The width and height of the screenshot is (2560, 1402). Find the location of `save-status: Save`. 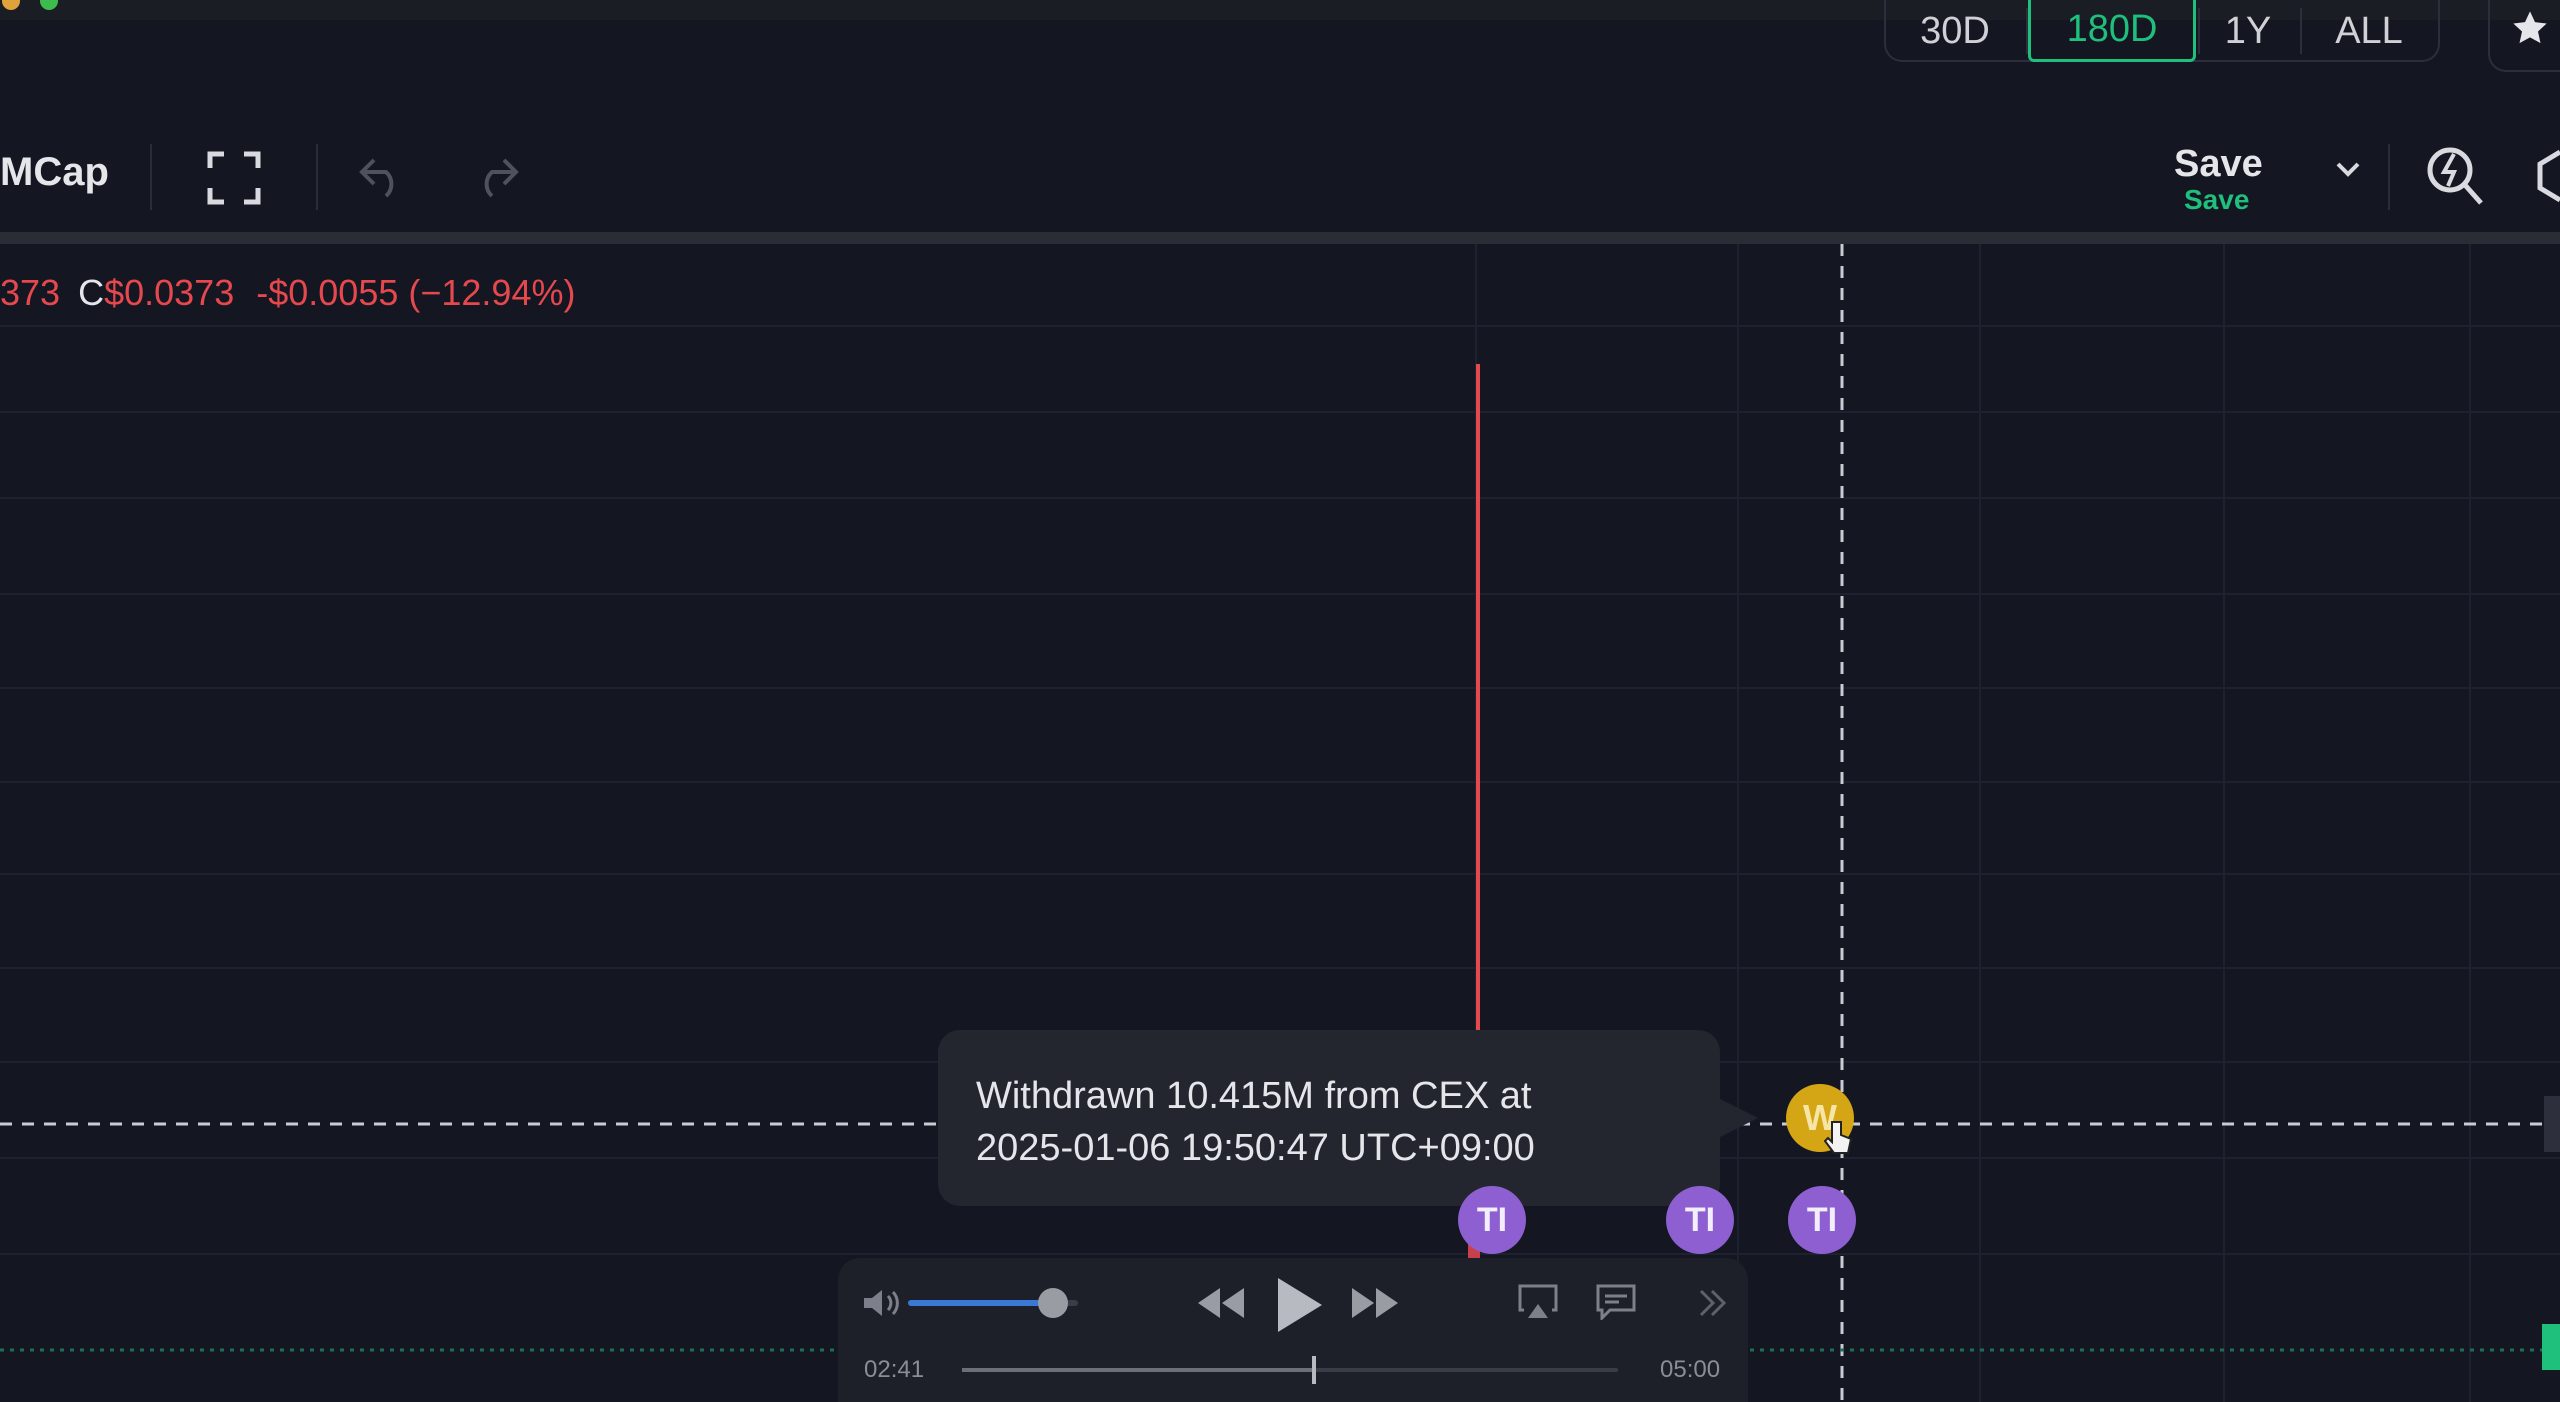

save-status: Save is located at coordinates (2217, 199).